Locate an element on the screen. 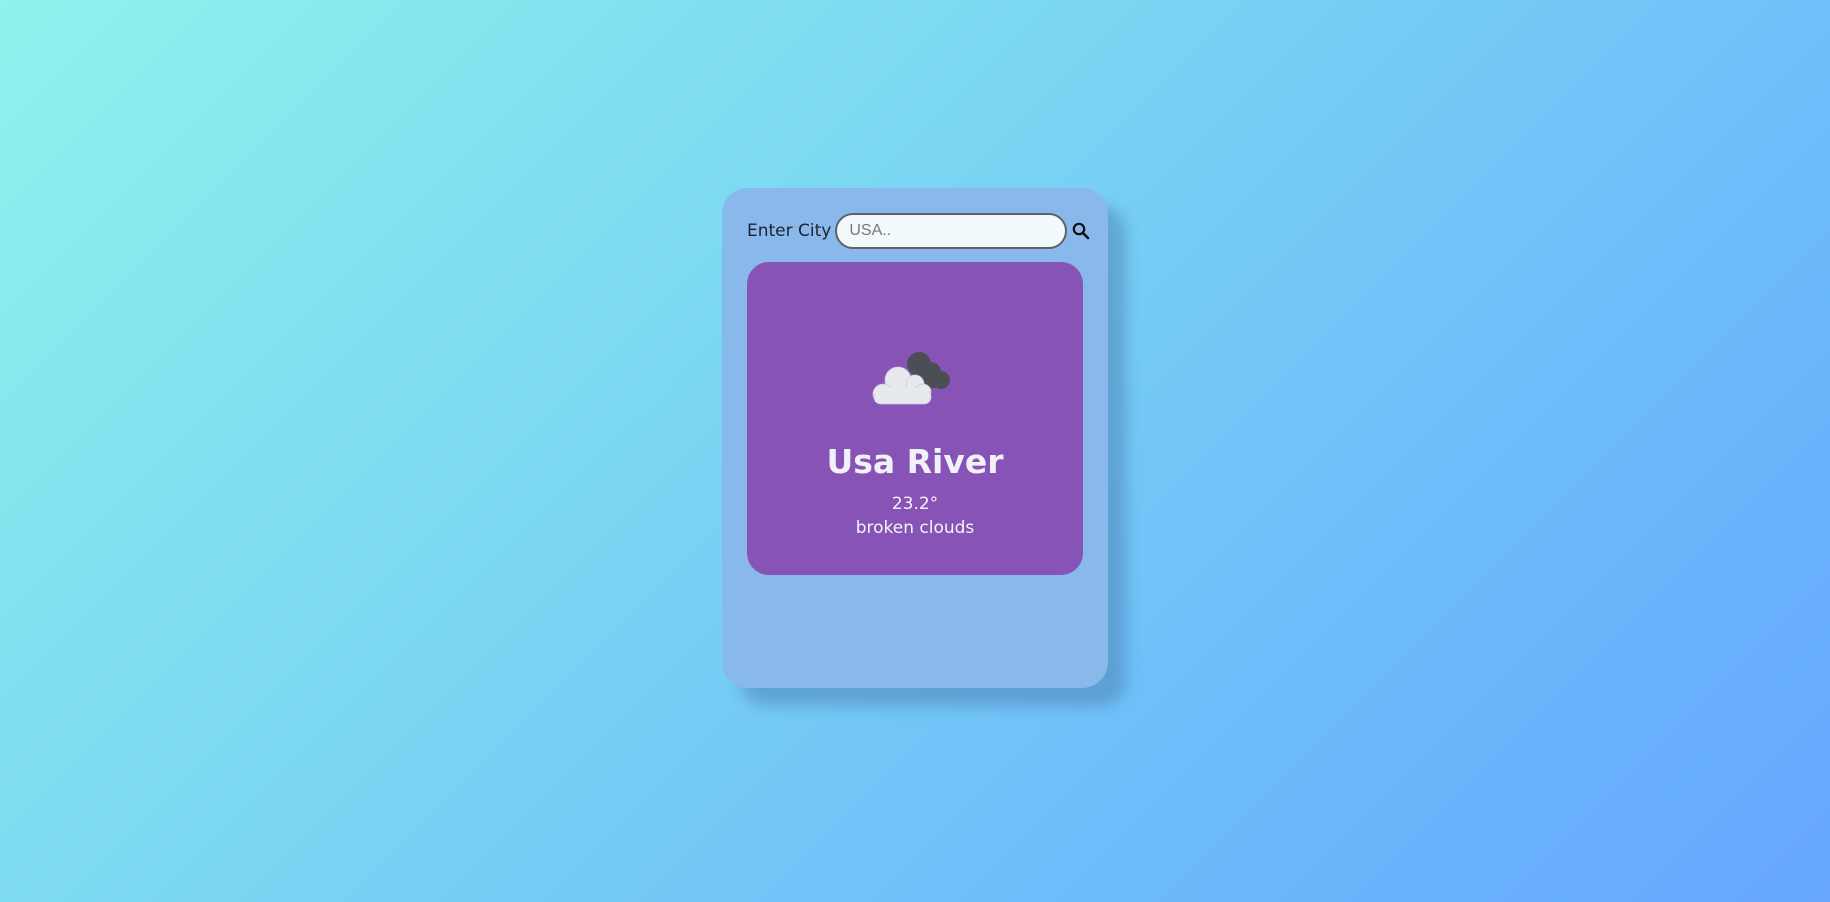 The image size is (1830, 902). search-label: Enter City is located at coordinates (789, 231).